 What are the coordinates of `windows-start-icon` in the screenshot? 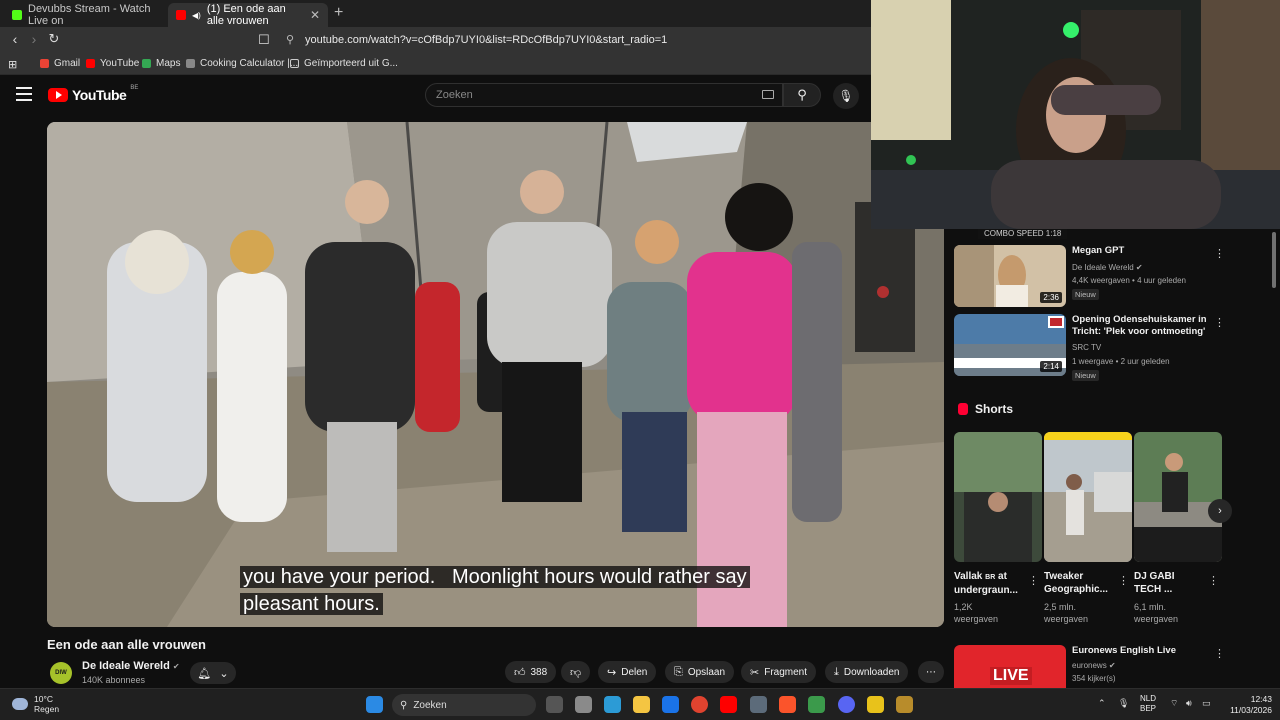 It's located at (374, 704).